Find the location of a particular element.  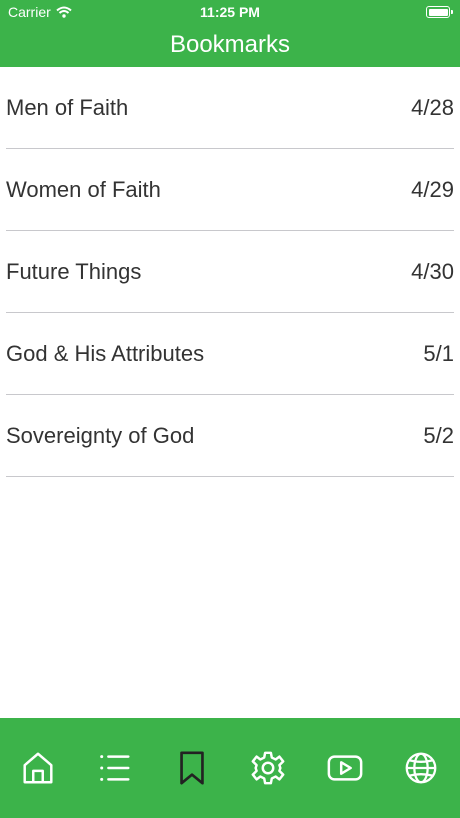

home-icon is located at coordinates (38, 768).